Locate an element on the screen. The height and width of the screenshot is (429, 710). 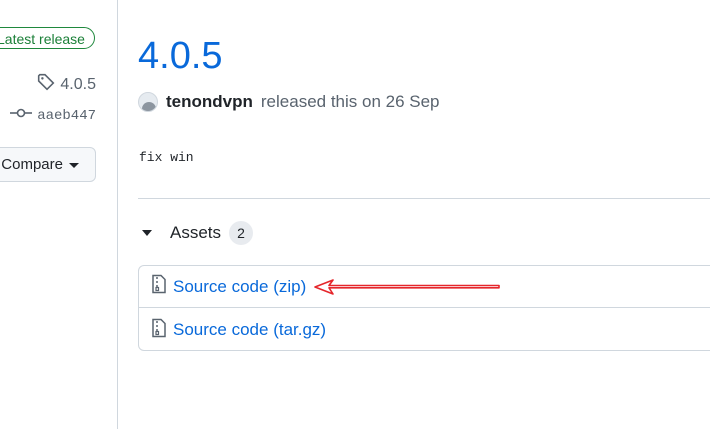
author-link: tenondvpn is located at coordinates (209, 102).